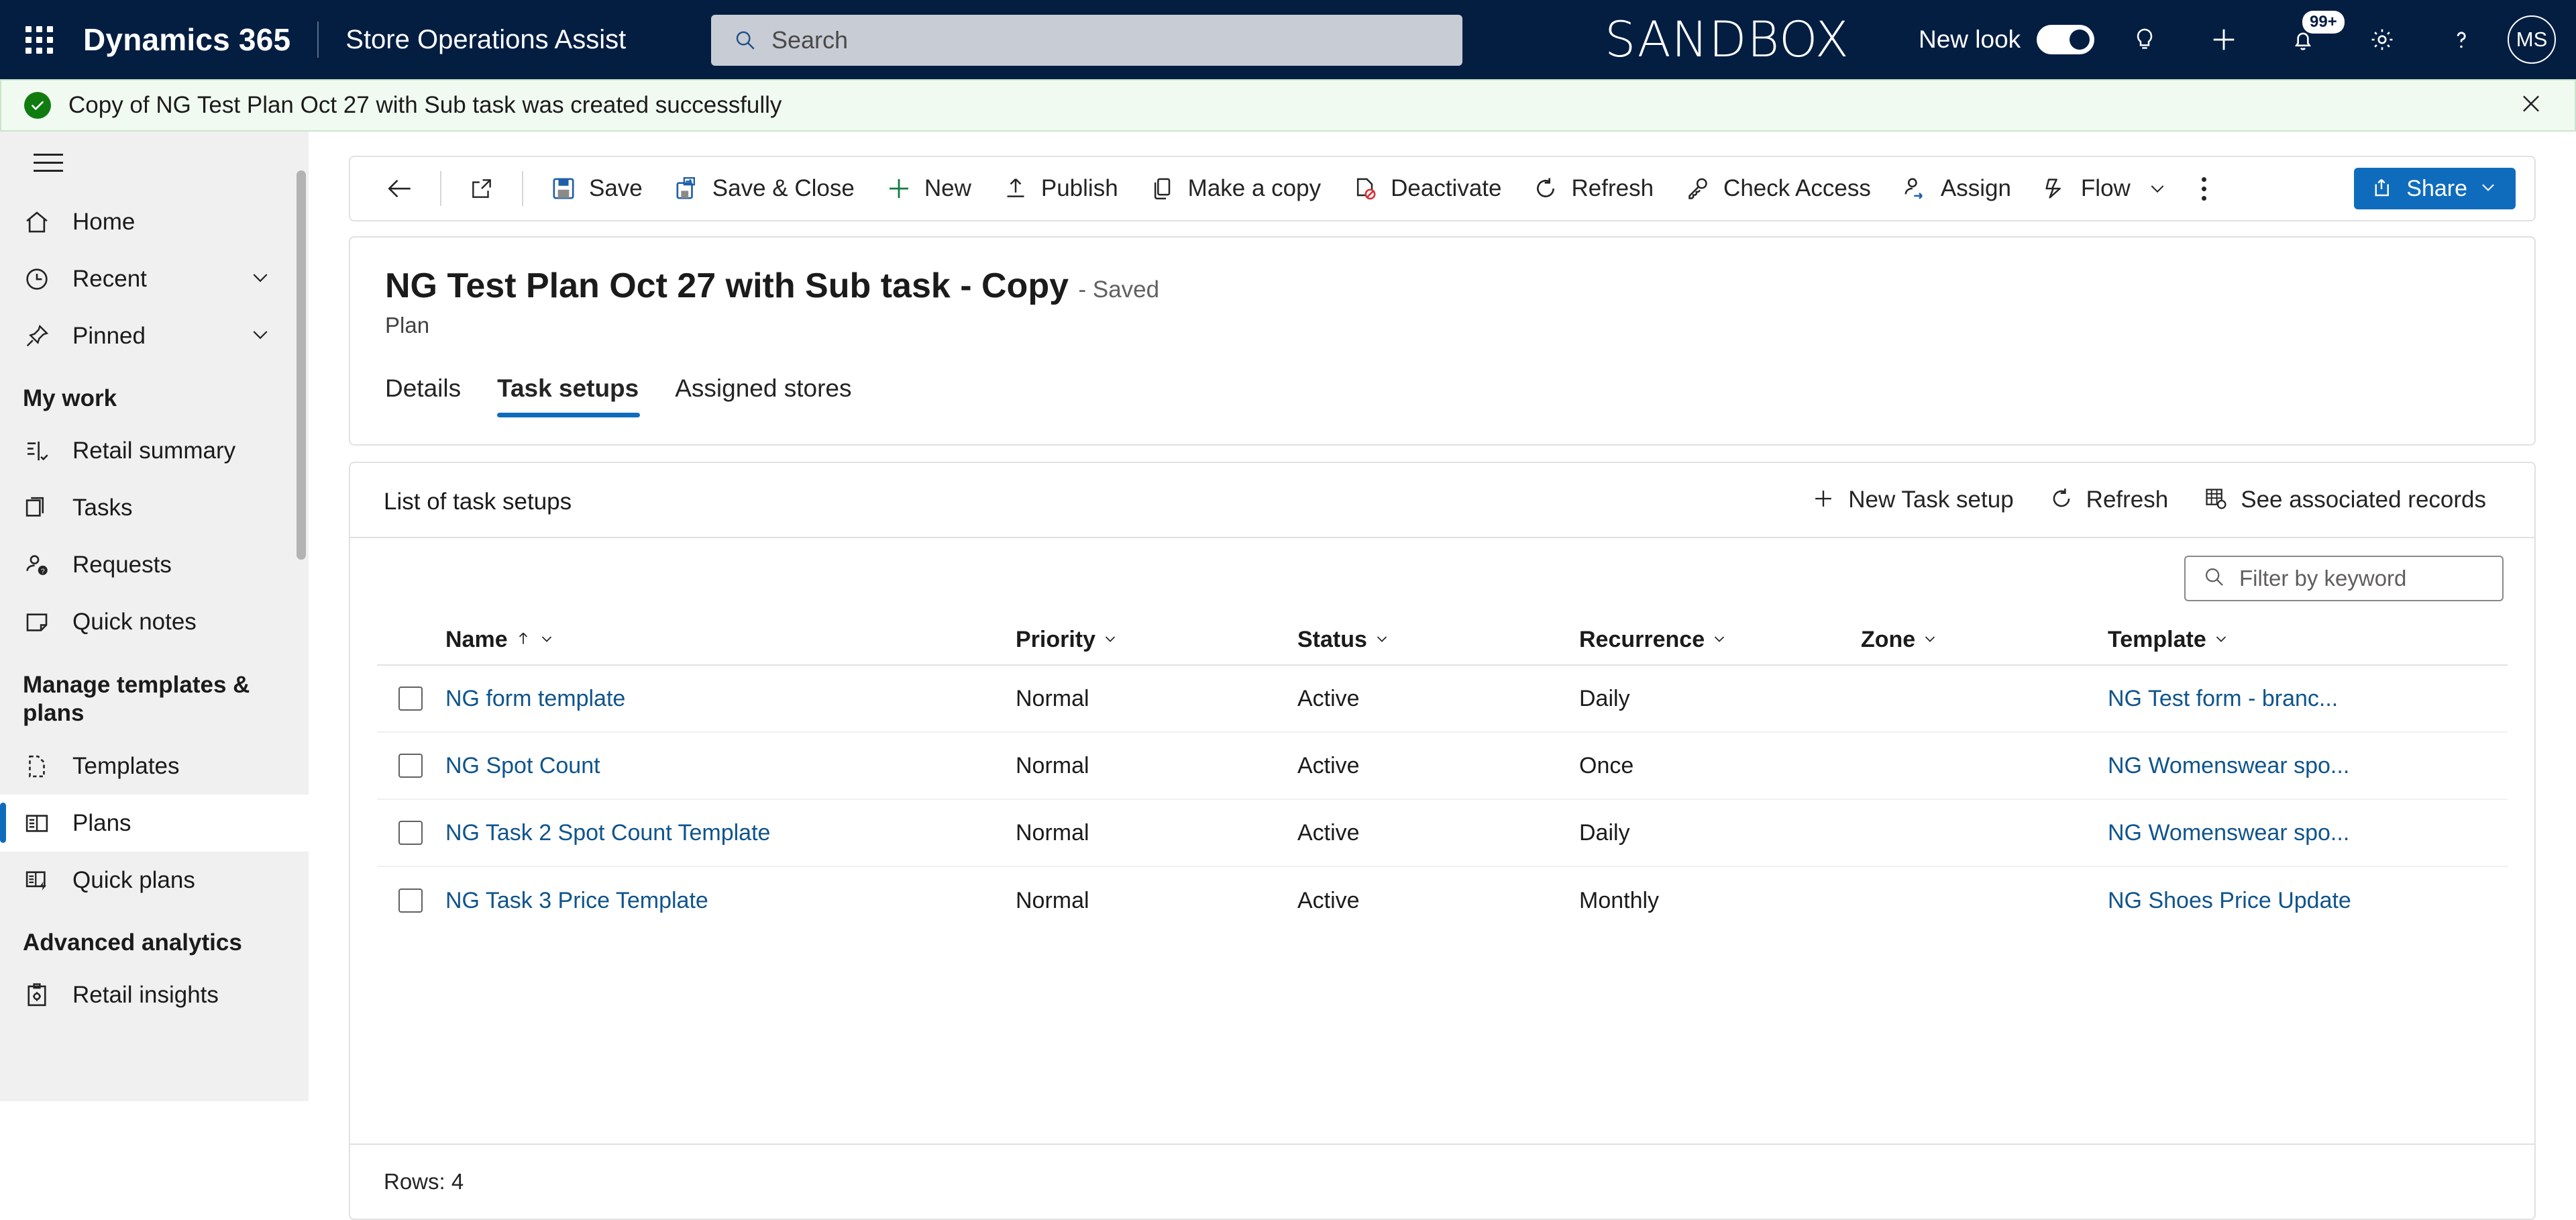  I want to click on sidebar-item-plans: Plans, so click(154, 823).